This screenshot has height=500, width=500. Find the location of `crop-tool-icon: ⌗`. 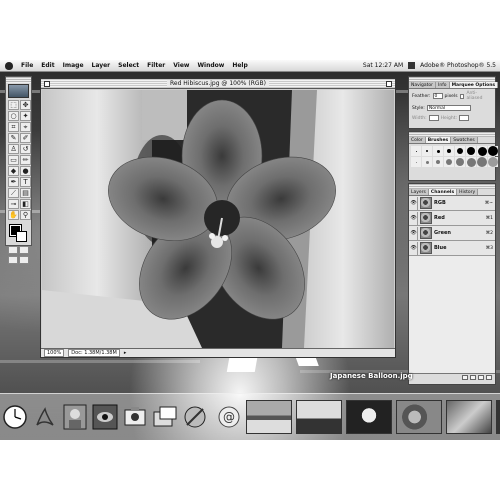

crop-tool-icon: ⌗ is located at coordinates (13, 127).